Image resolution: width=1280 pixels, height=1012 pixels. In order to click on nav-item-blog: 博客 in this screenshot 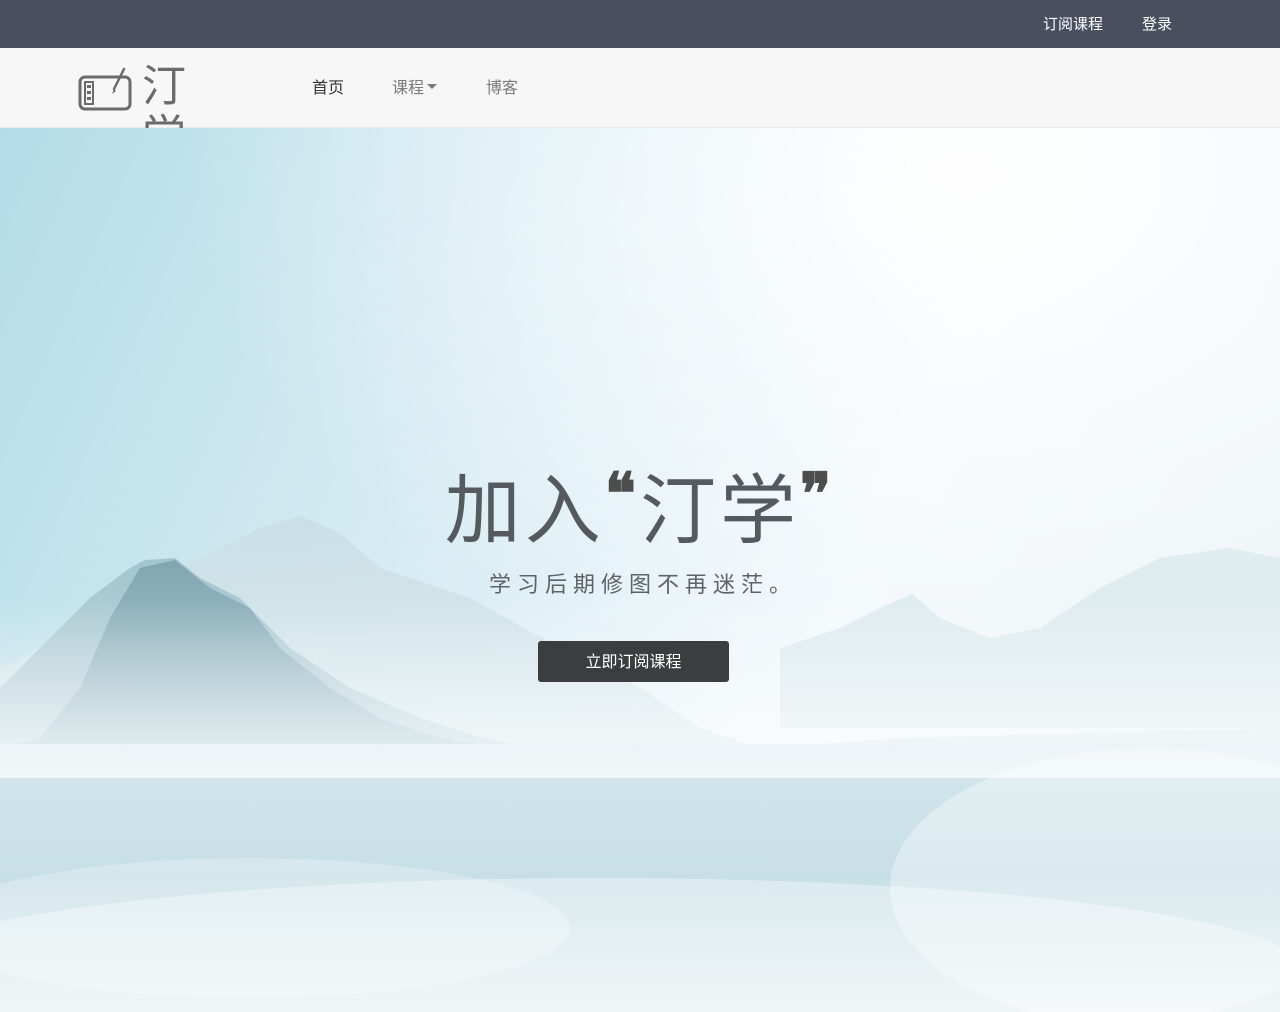, I will do `click(502, 88)`.